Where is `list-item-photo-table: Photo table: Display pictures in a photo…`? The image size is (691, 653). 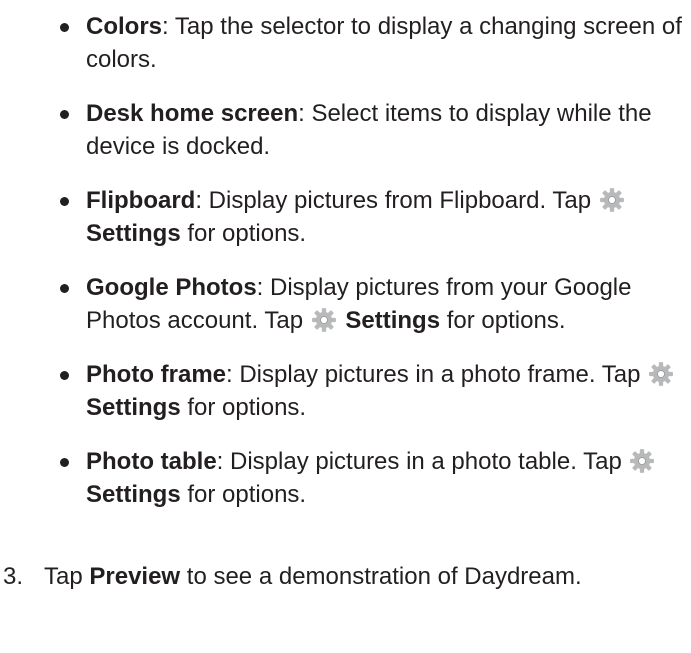
list-item-photo-table: Photo table: Display pictures in a photo… is located at coordinates (370, 478).